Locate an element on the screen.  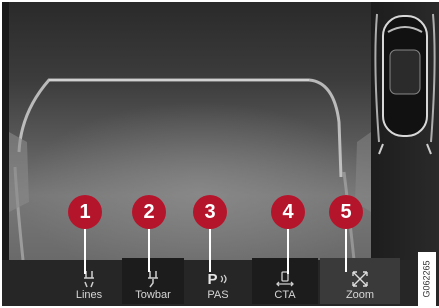
pas-label: PAS is located at coordinates (218, 295).